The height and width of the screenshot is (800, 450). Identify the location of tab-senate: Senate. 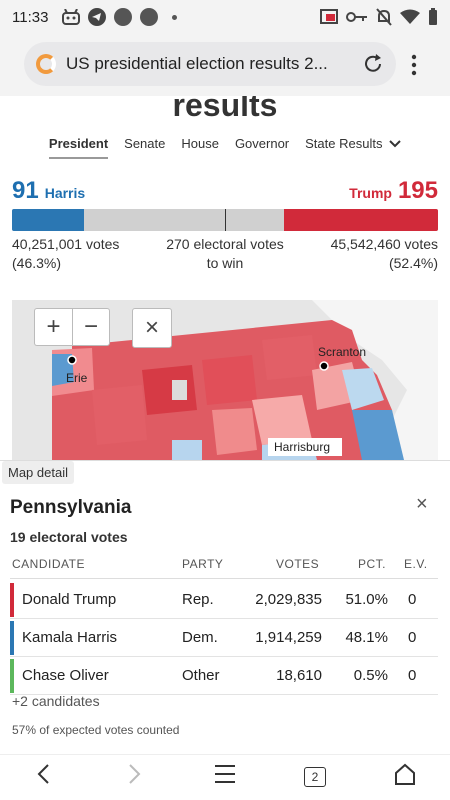
(144, 147).